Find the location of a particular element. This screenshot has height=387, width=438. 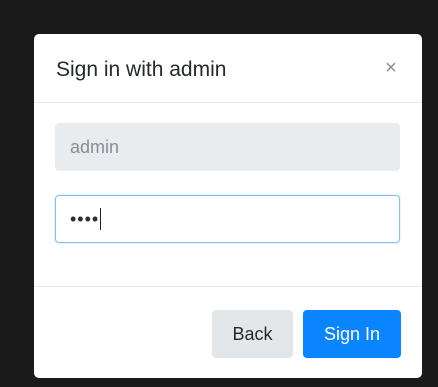

sign-in-button: Sign In is located at coordinates (352, 334).